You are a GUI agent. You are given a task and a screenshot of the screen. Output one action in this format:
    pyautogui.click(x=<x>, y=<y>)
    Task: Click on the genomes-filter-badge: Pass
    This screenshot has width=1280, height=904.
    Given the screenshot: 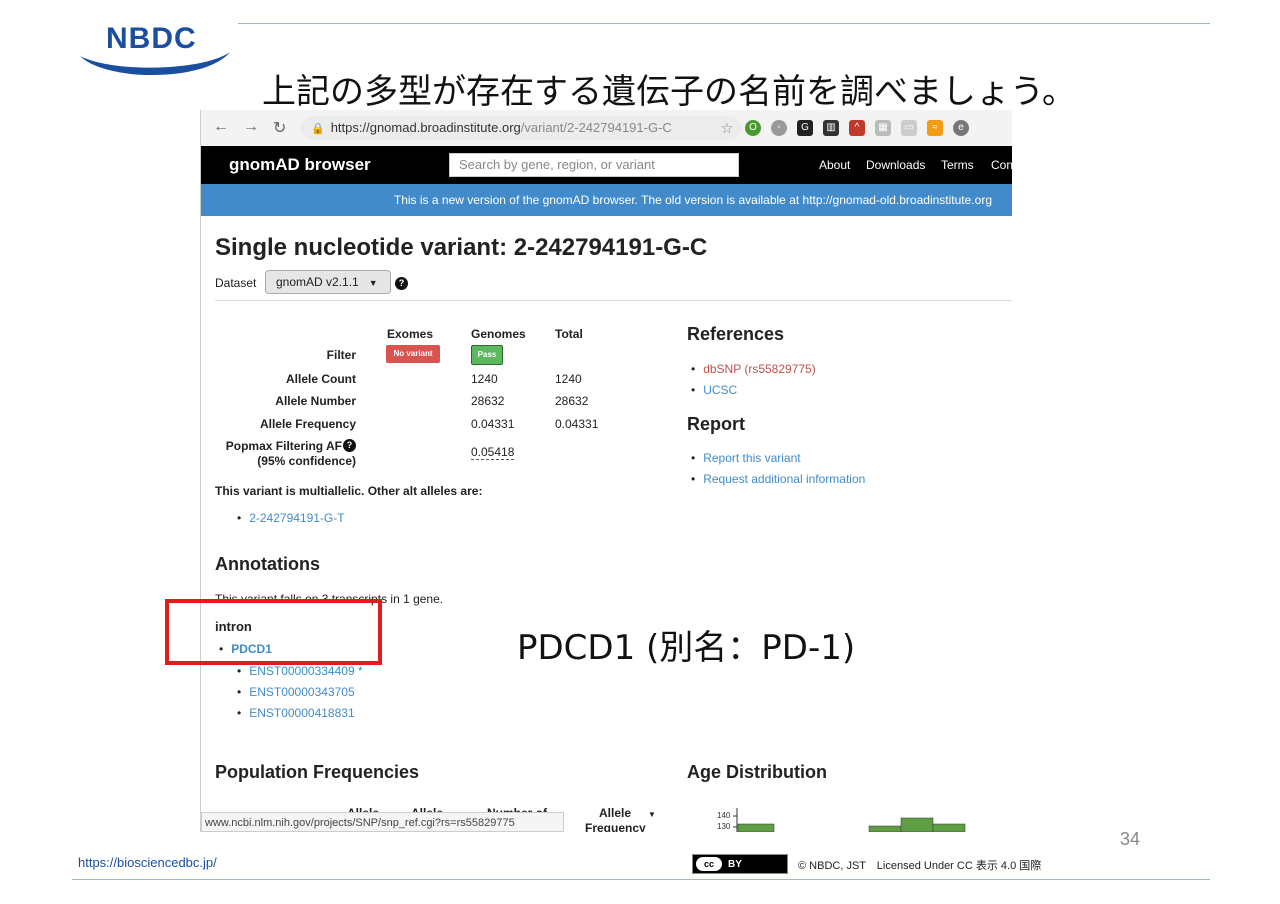 What is the action you would take?
    pyautogui.click(x=487, y=355)
    